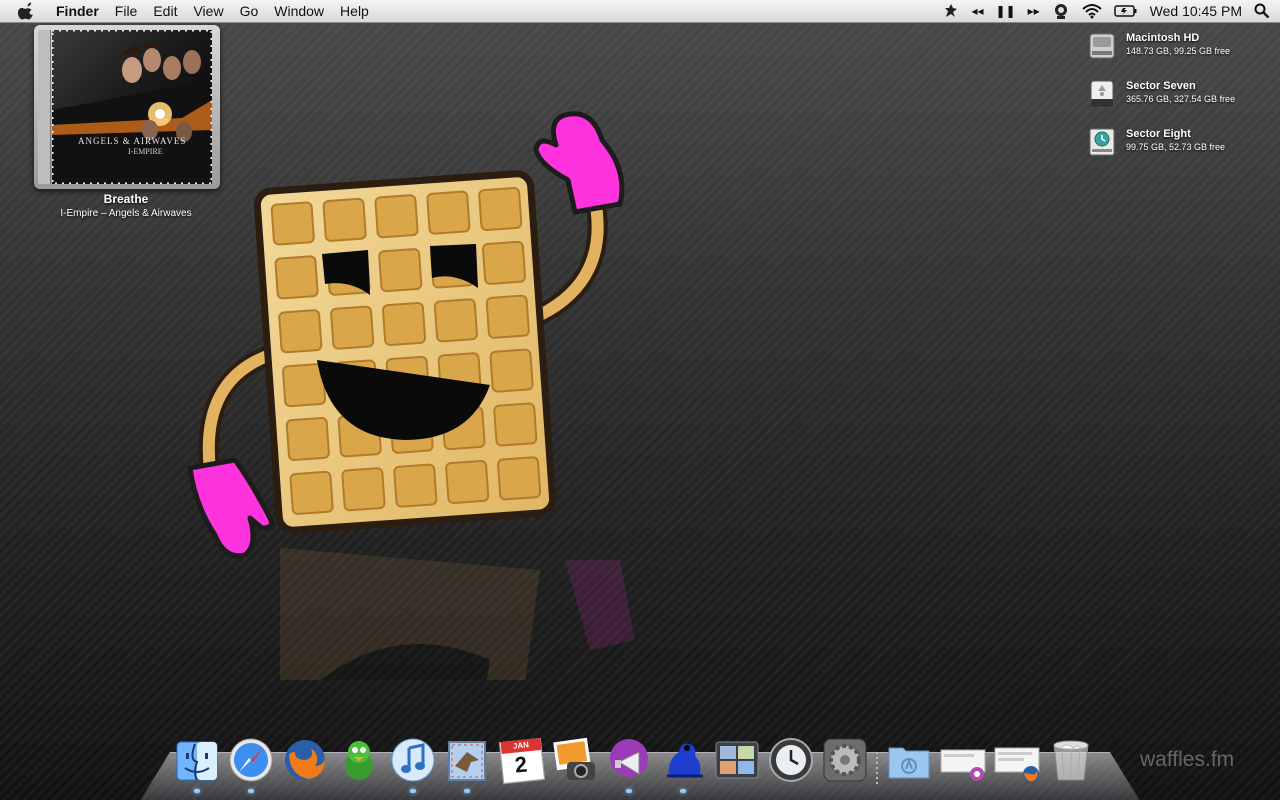 Image resolution: width=1280 pixels, height=800 pixels. What do you see at coordinates (354, 11) in the screenshot?
I see `menu-help: Help` at bounding box center [354, 11].